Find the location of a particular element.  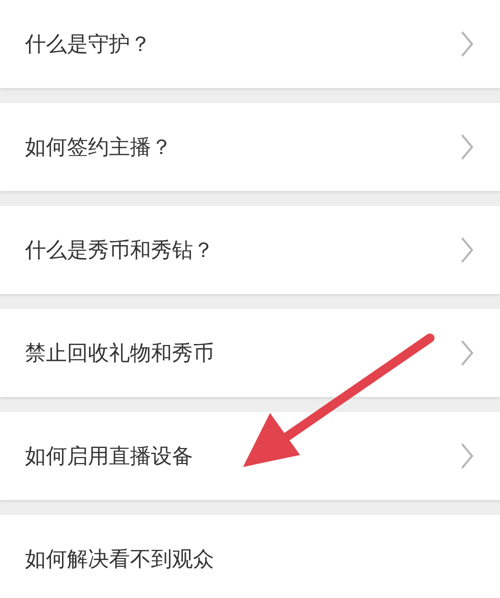

list-item: 如何解决看不到观众 is located at coordinates (250, 556).